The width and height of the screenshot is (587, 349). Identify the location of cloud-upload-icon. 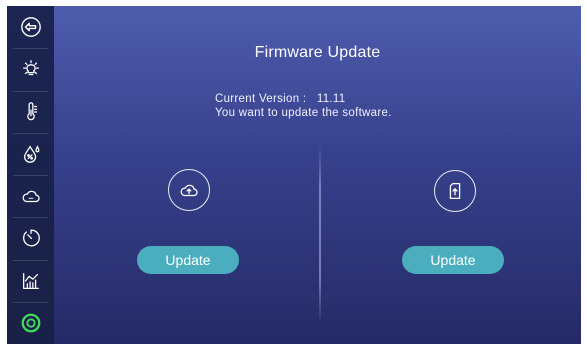
(189, 190).